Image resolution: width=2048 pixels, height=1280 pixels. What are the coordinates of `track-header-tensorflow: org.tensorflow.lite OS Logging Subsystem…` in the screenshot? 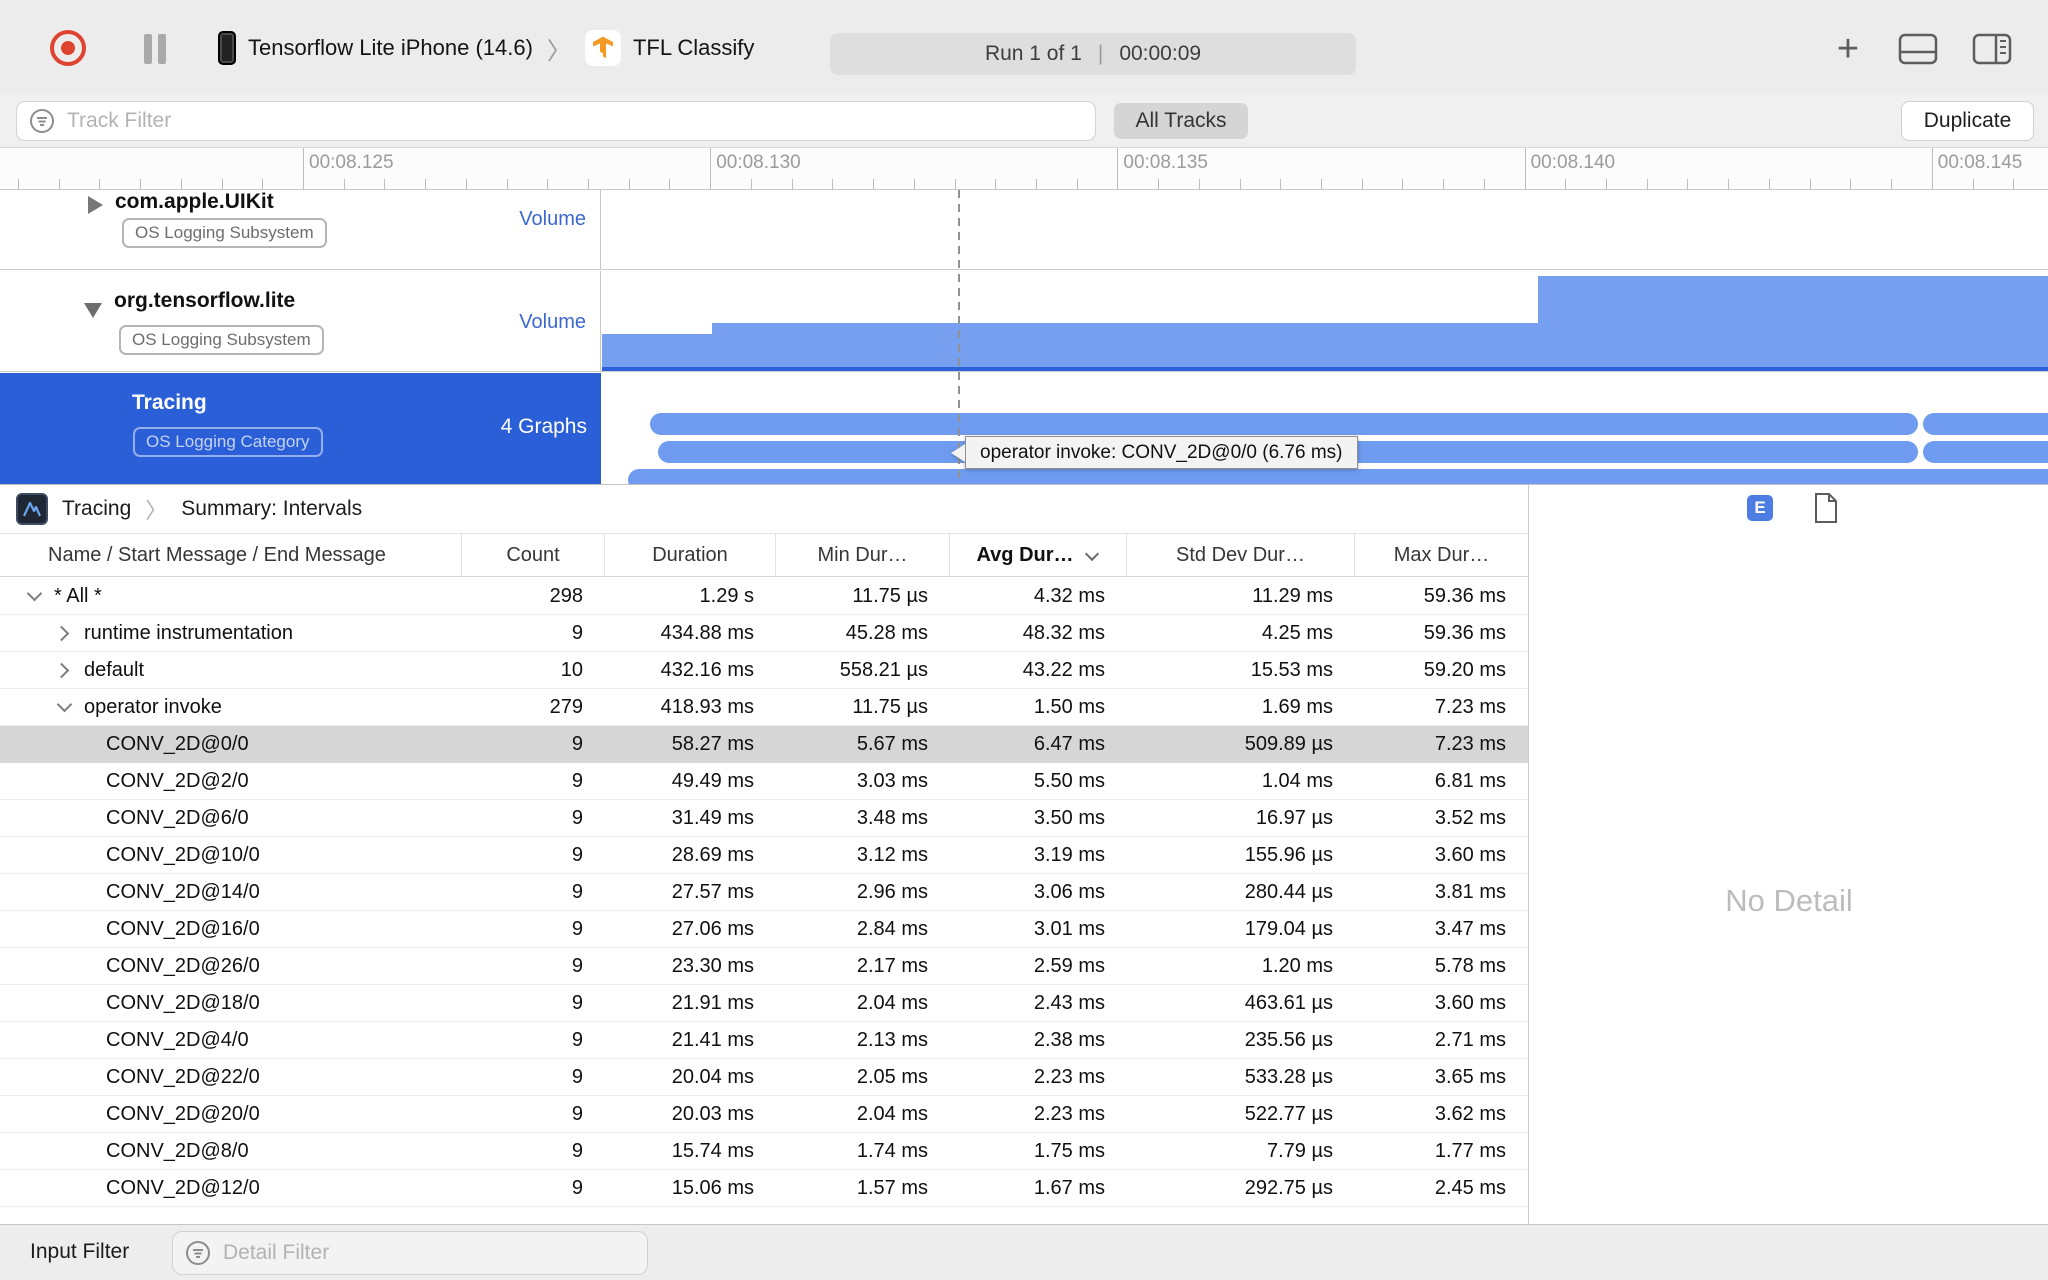 It's located at (300, 321).